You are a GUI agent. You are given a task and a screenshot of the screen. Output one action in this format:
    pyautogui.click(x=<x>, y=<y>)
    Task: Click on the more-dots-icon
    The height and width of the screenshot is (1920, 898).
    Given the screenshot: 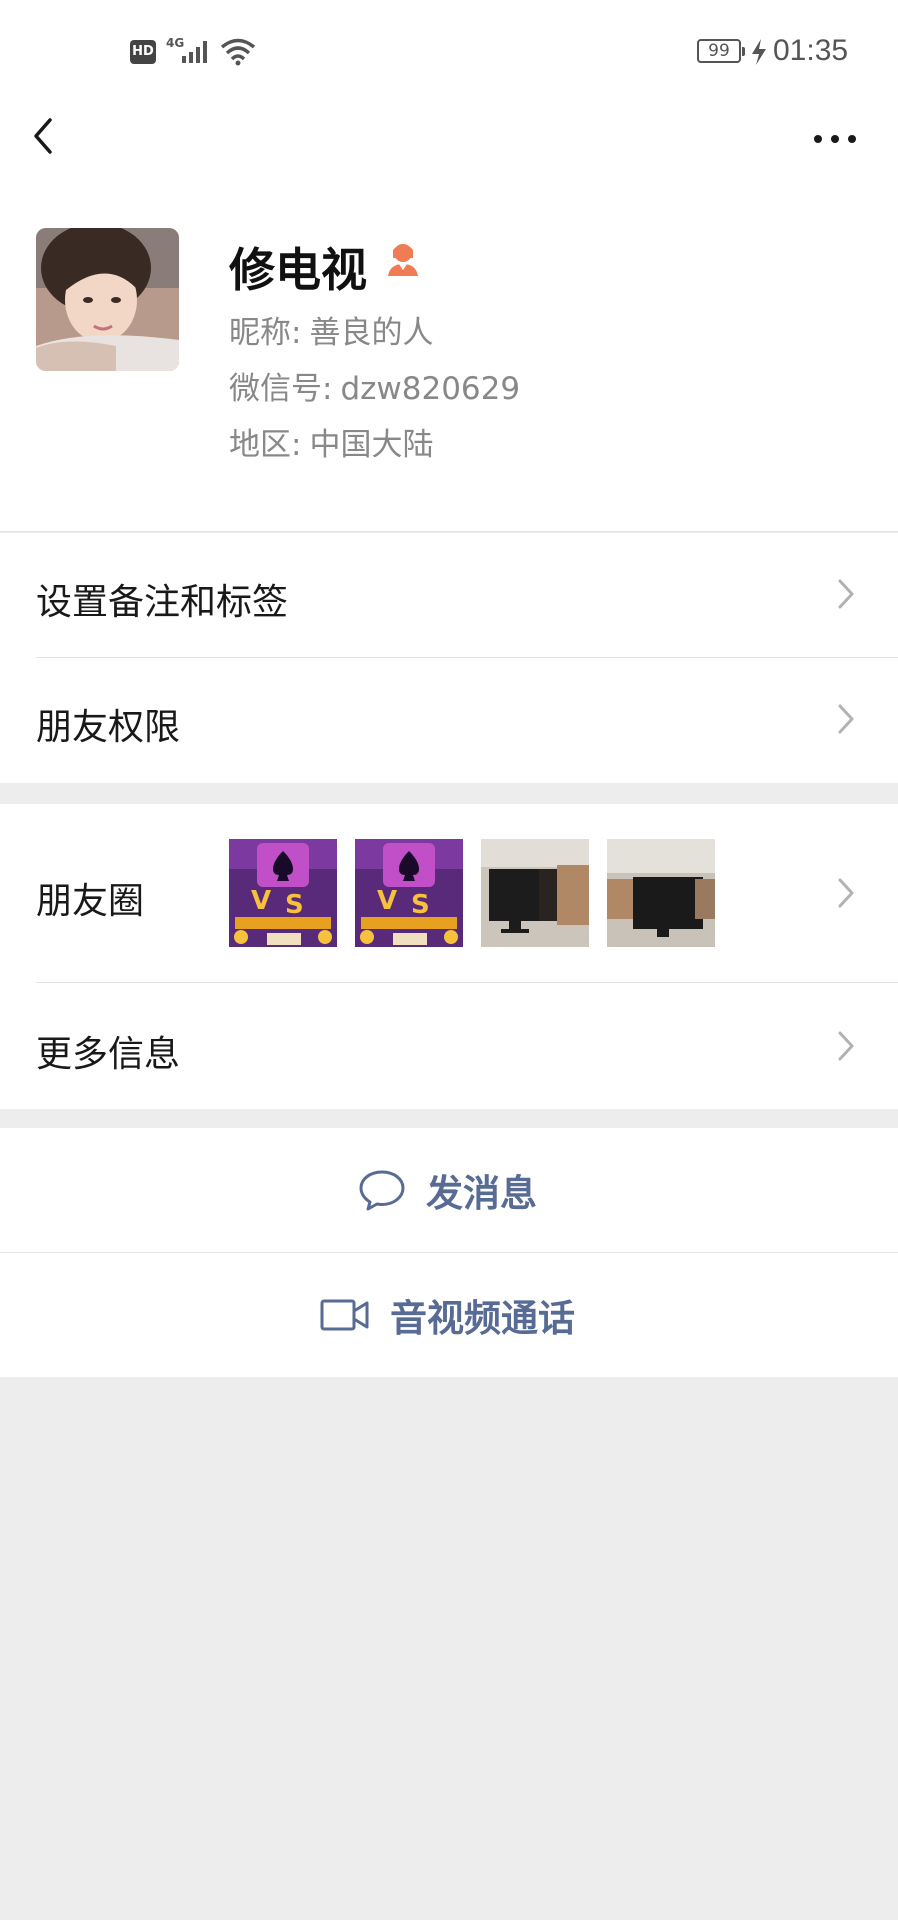 What is the action you would take?
    pyautogui.click(x=835, y=140)
    